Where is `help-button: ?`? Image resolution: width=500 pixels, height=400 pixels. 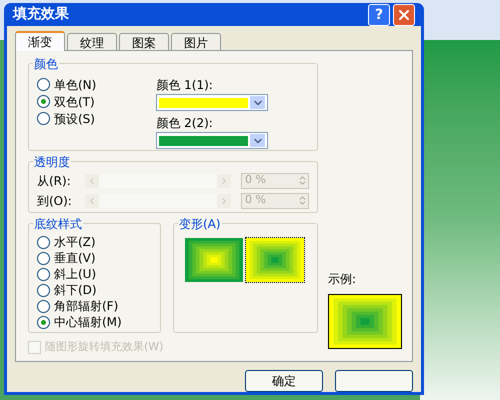
help-button: ? is located at coordinates (379, 15).